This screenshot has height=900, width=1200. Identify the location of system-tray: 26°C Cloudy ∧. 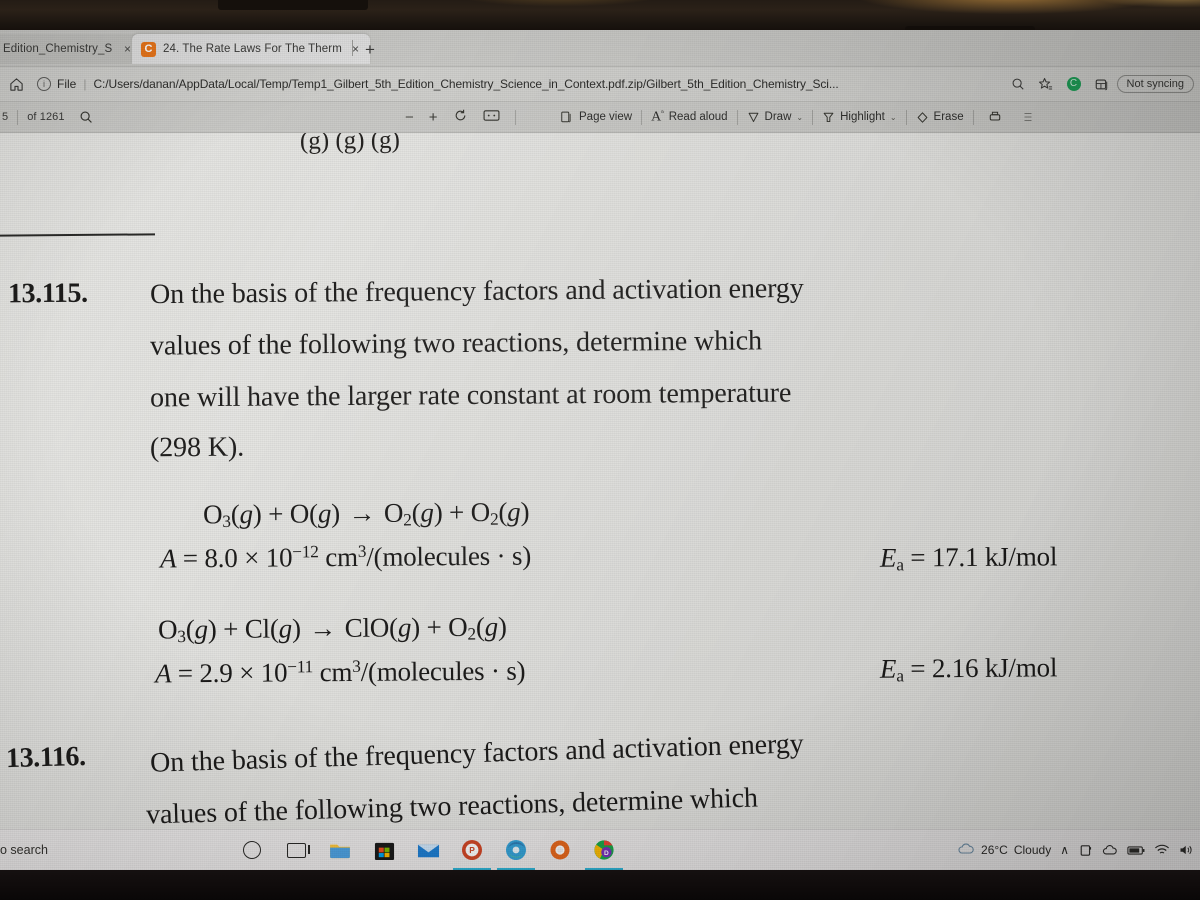
(1075, 850).